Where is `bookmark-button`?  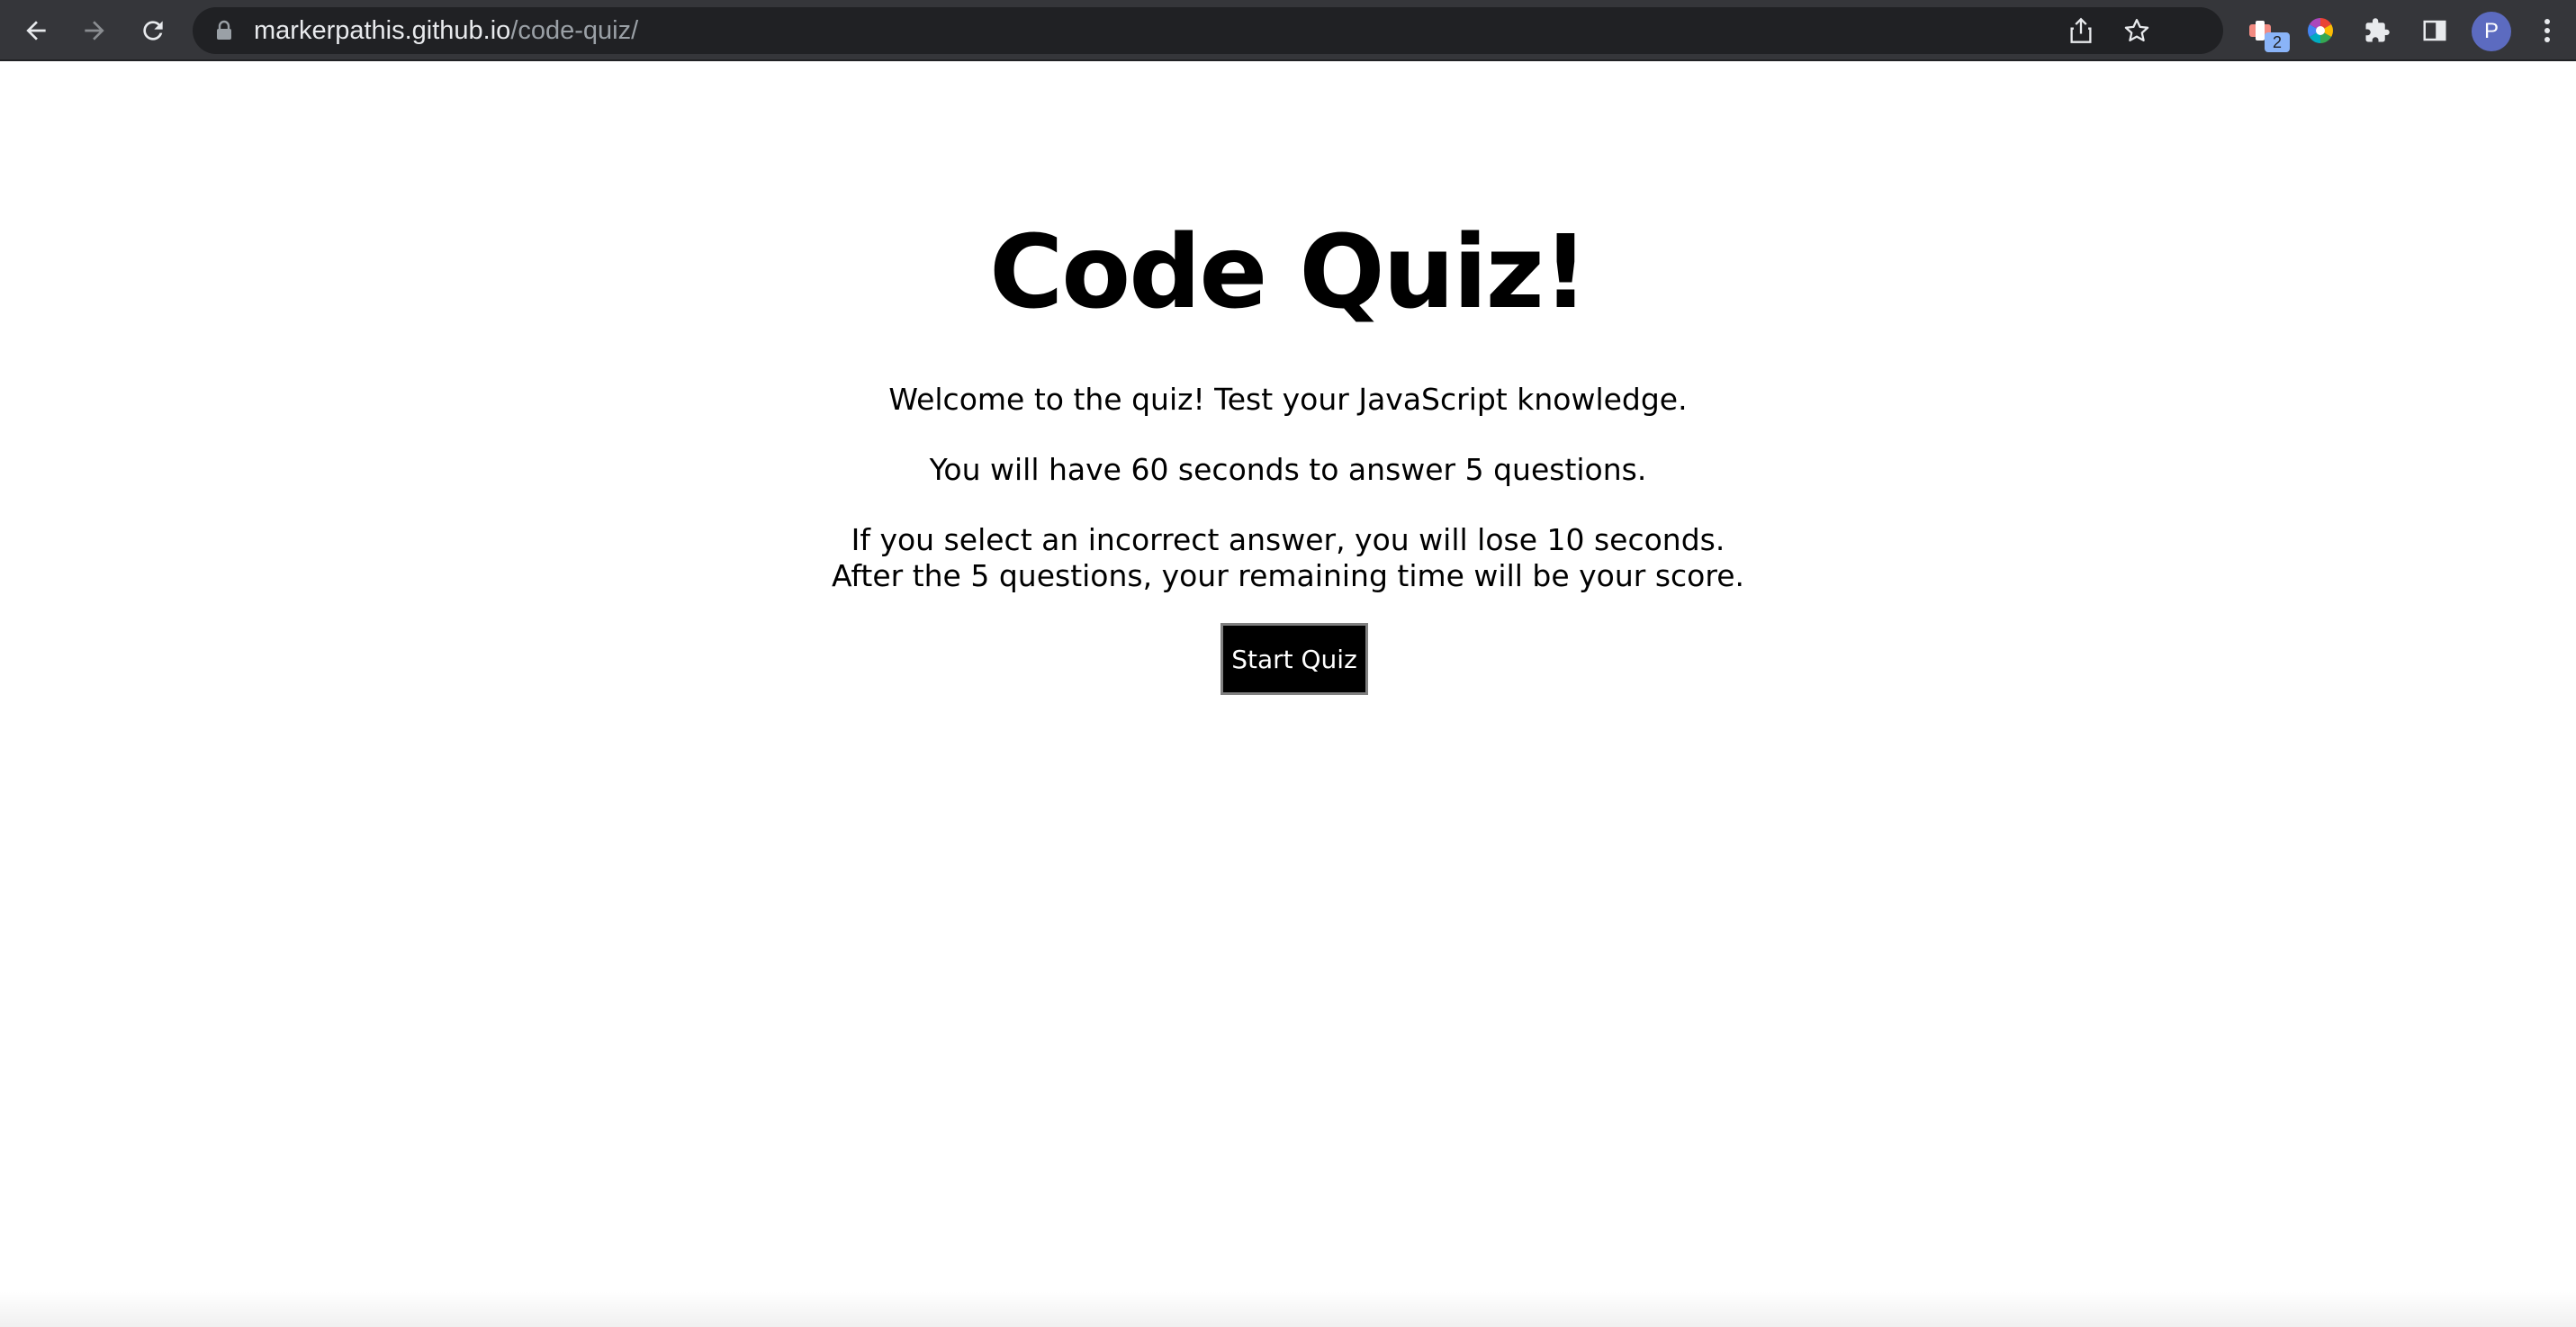
bookmark-button is located at coordinates (2137, 30).